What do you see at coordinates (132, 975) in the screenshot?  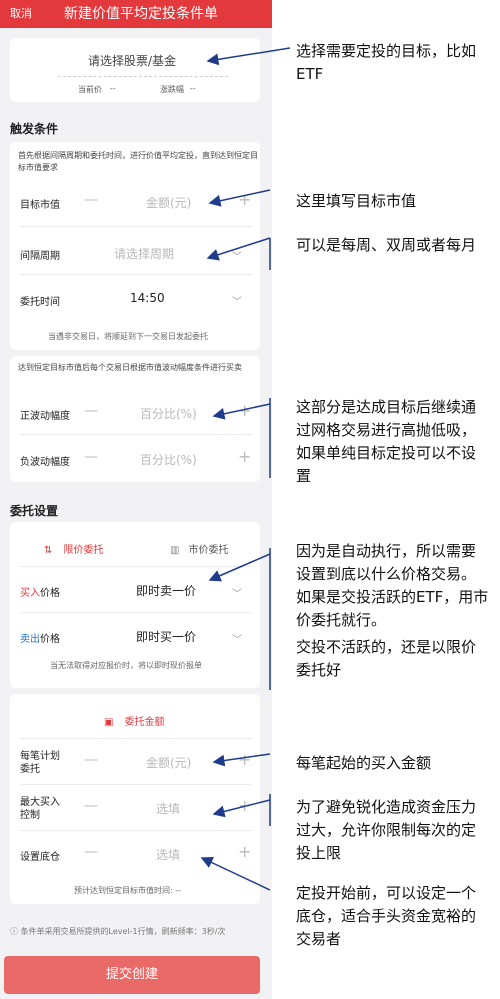 I see `submit-button: 提交创建` at bounding box center [132, 975].